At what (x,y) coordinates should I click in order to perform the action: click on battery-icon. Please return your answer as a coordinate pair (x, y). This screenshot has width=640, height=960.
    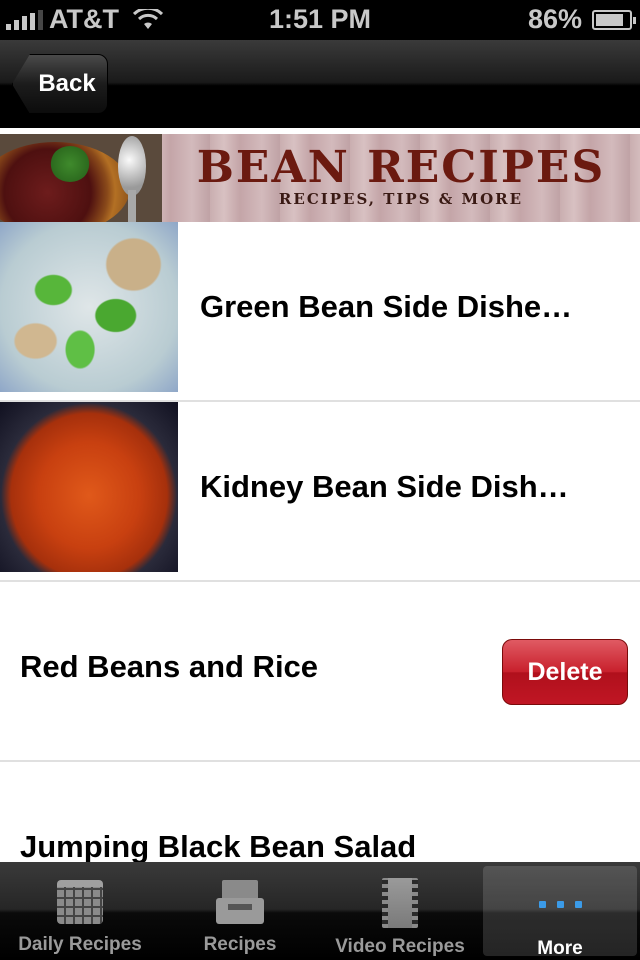
    Looking at the image, I should click on (614, 19).